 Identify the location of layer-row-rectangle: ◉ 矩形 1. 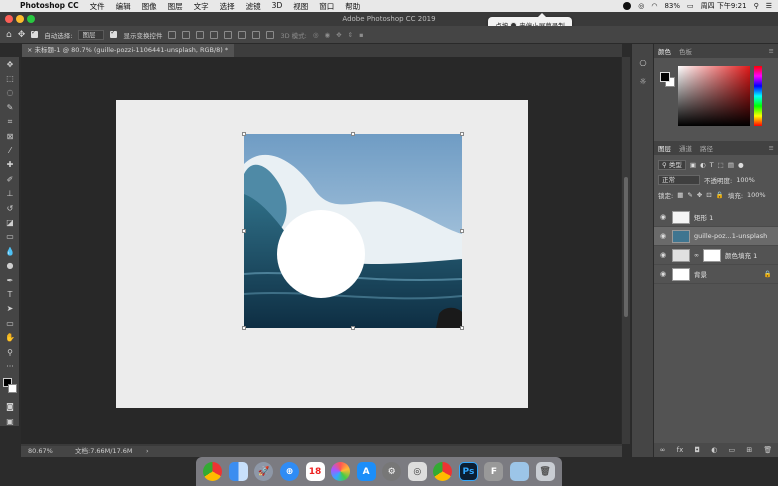
(716, 217).